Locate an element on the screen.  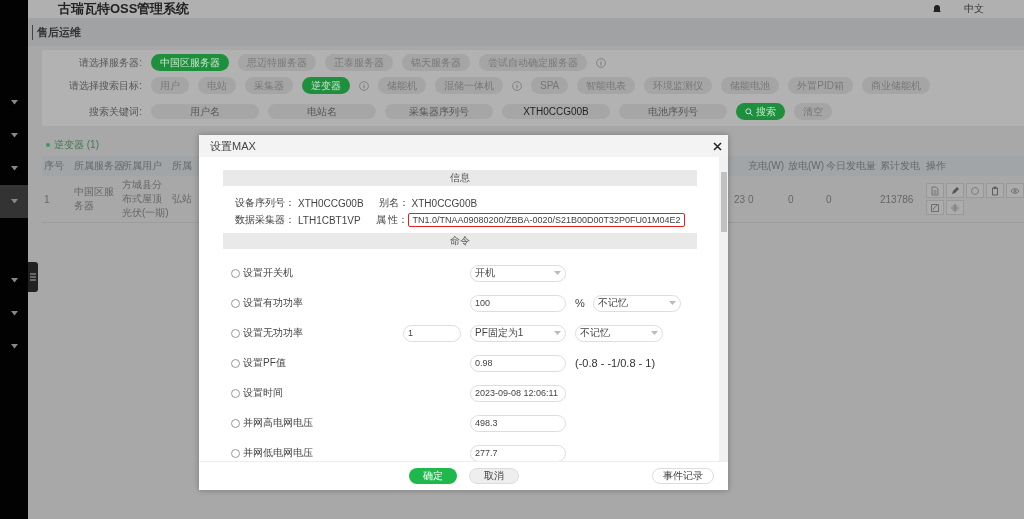
event-log-button: 事件记录 is located at coordinates (683, 476).